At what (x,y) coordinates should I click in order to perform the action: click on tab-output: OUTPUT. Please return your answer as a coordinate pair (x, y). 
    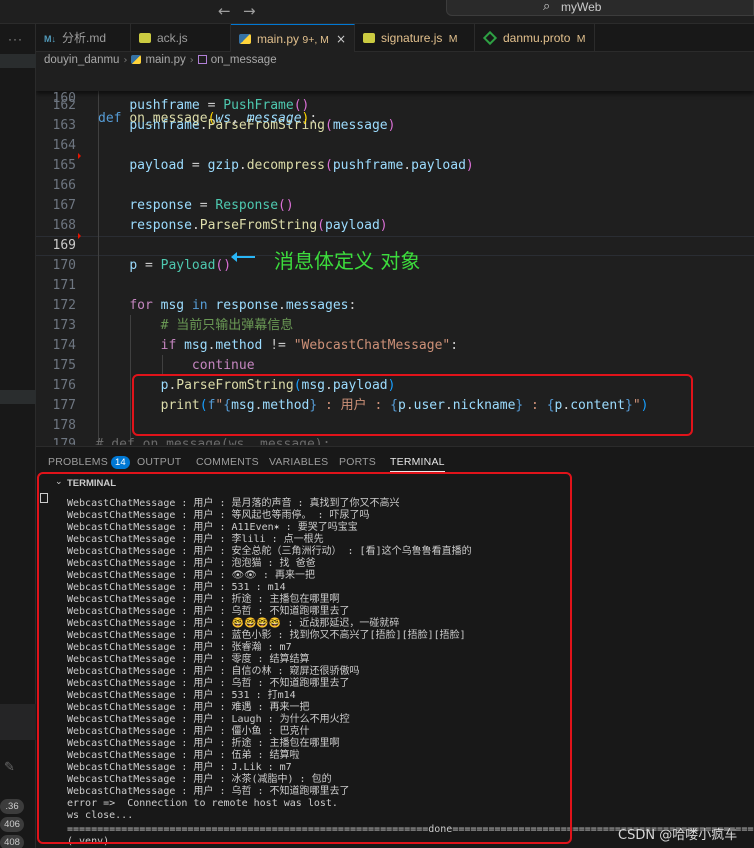
    Looking at the image, I should click on (159, 462).